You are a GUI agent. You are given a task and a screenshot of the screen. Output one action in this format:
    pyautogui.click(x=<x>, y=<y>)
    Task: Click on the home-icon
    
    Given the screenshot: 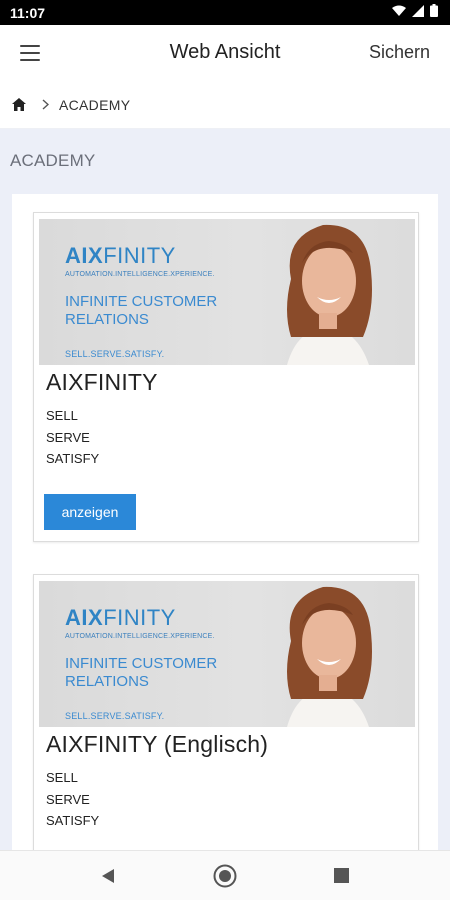 What is the action you would take?
    pyautogui.click(x=19, y=104)
    